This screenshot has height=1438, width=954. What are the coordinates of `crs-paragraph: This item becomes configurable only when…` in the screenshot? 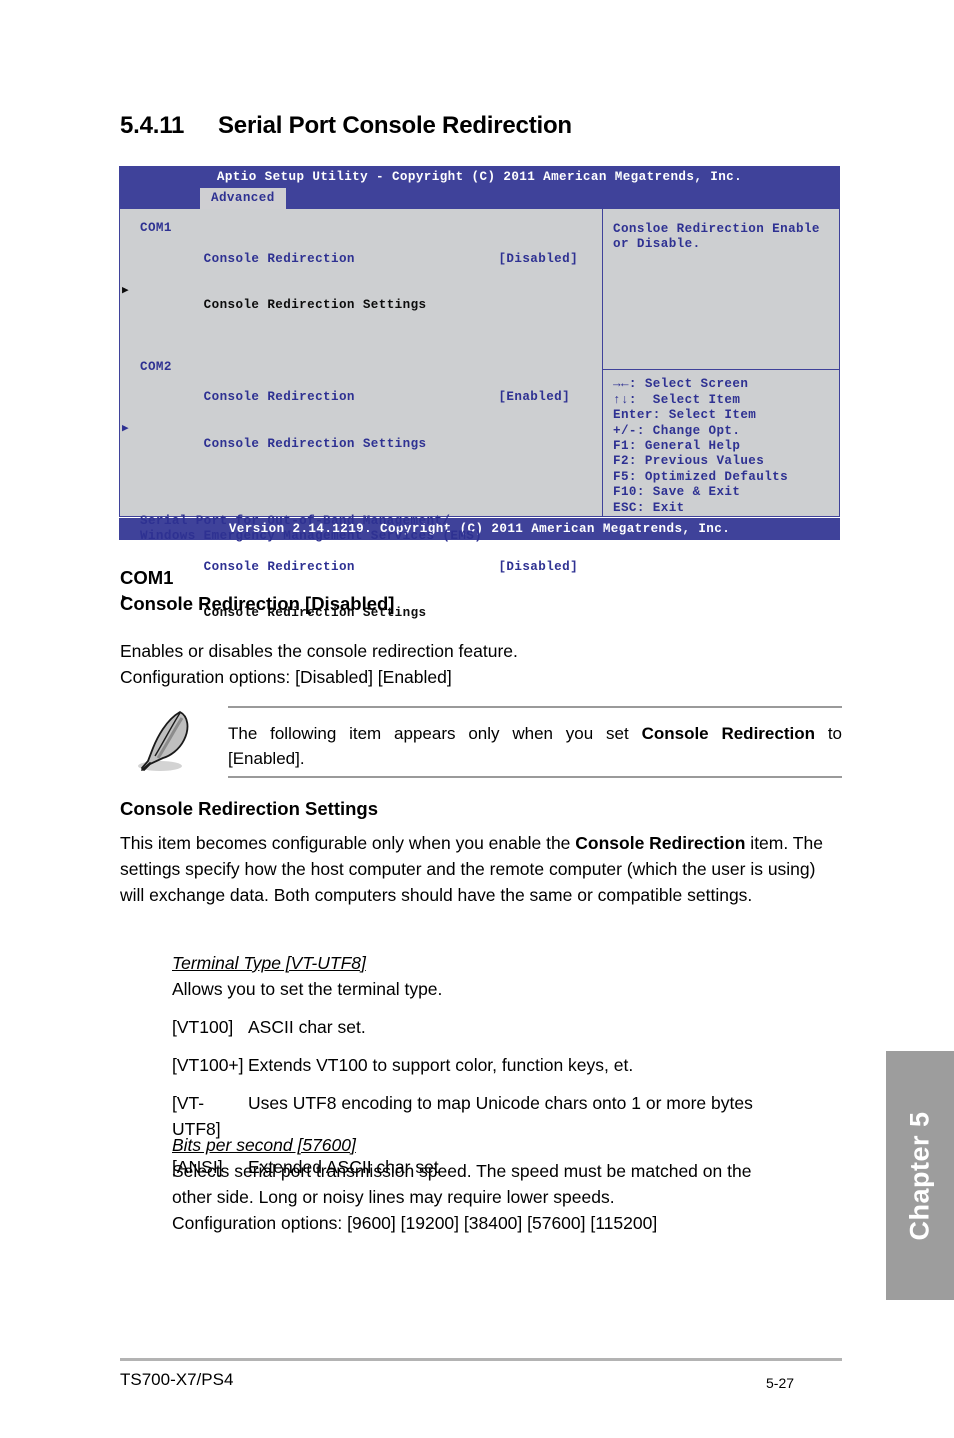 It's located at (481, 869).